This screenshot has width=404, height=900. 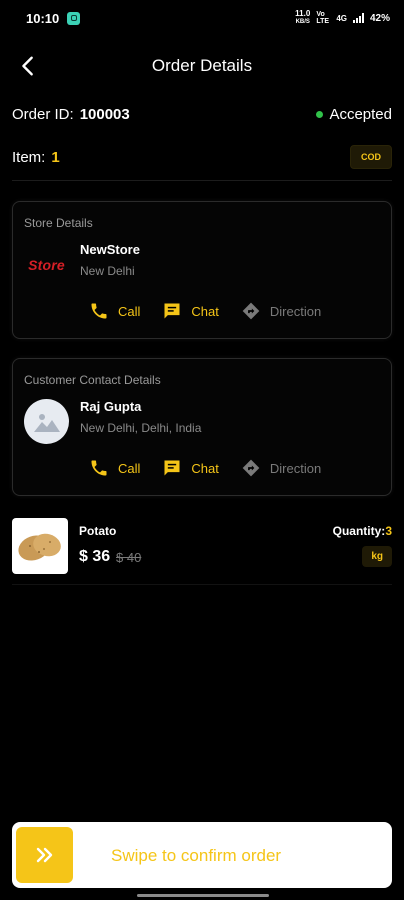 I want to click on product-list-item: Potato $ 36 $ 40 Quantity:3 kg, so click(x=202, y=547).